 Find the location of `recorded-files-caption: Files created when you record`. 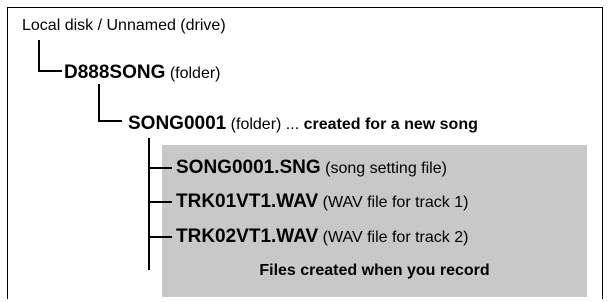

recorded-files-caption: Files created when you record is located at coordinates (374, 270).